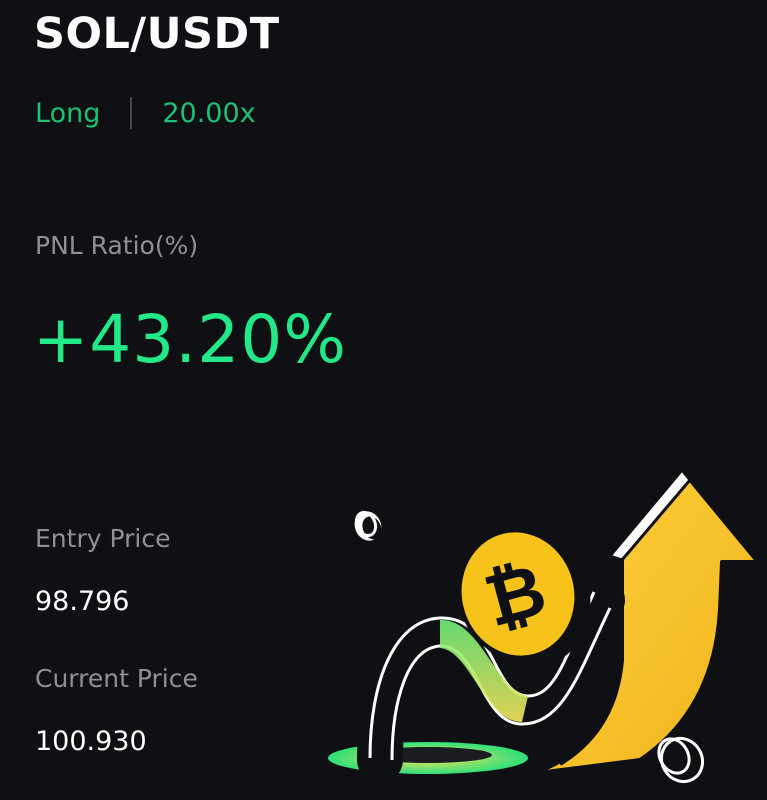  Describe the element at coordinates (209, 113) in the screenshot. I see `leverage-value: 20.00x` at that location.